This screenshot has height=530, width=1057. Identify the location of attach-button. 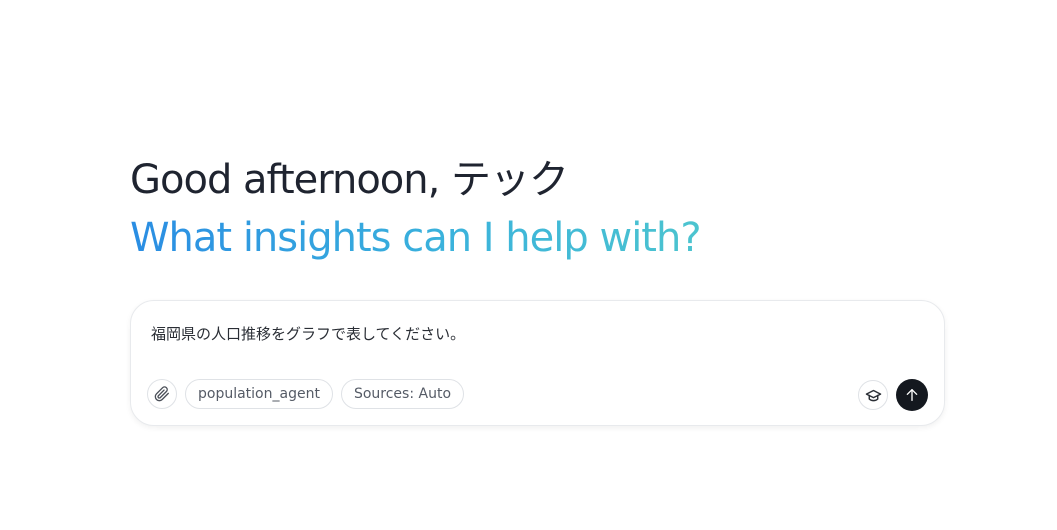
(162, 394).